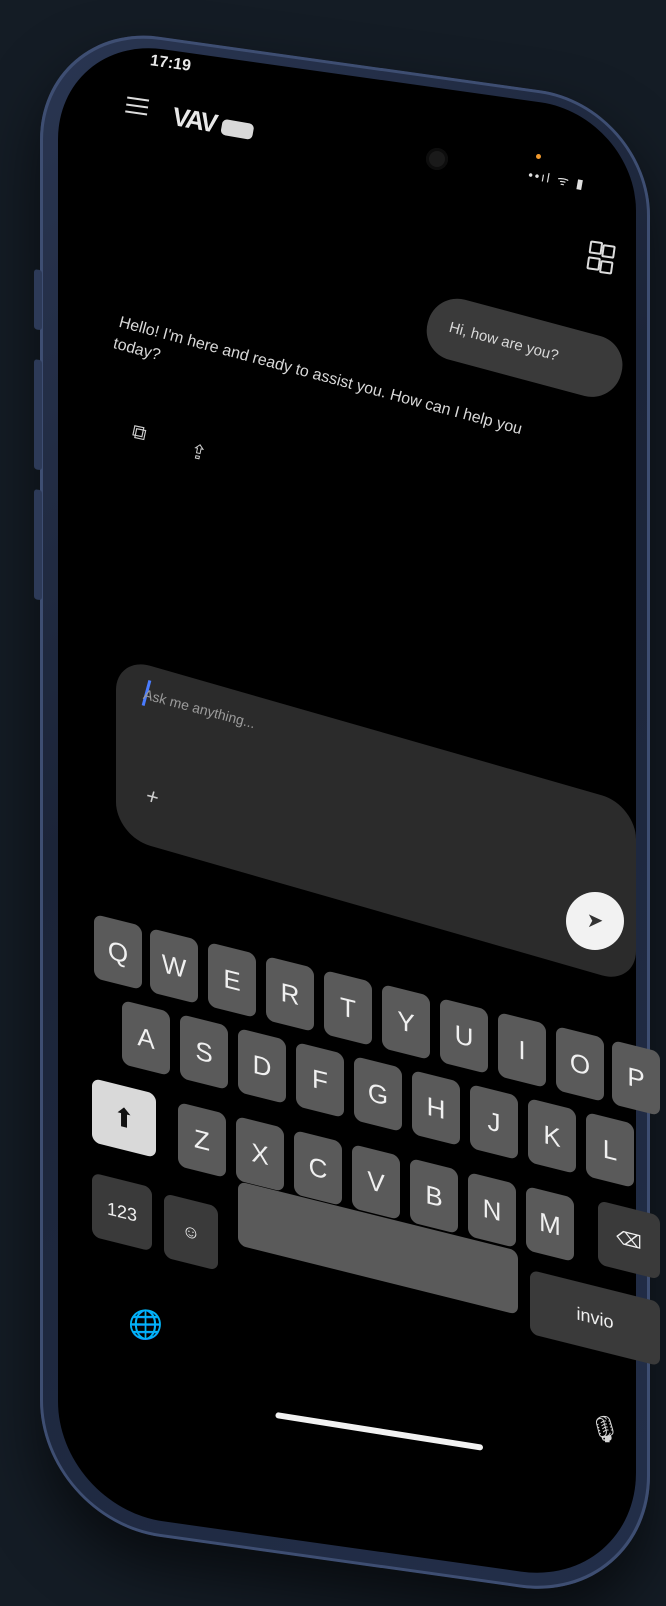  Describe the element at coordinates (204, 1052) in the screenshot. I see `key-s: S` at that location.